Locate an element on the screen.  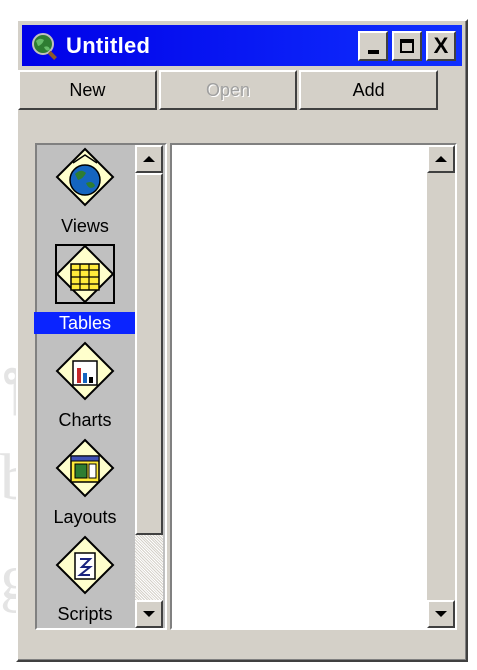
document-list-scrollbar is located at coordinates (441, 386).